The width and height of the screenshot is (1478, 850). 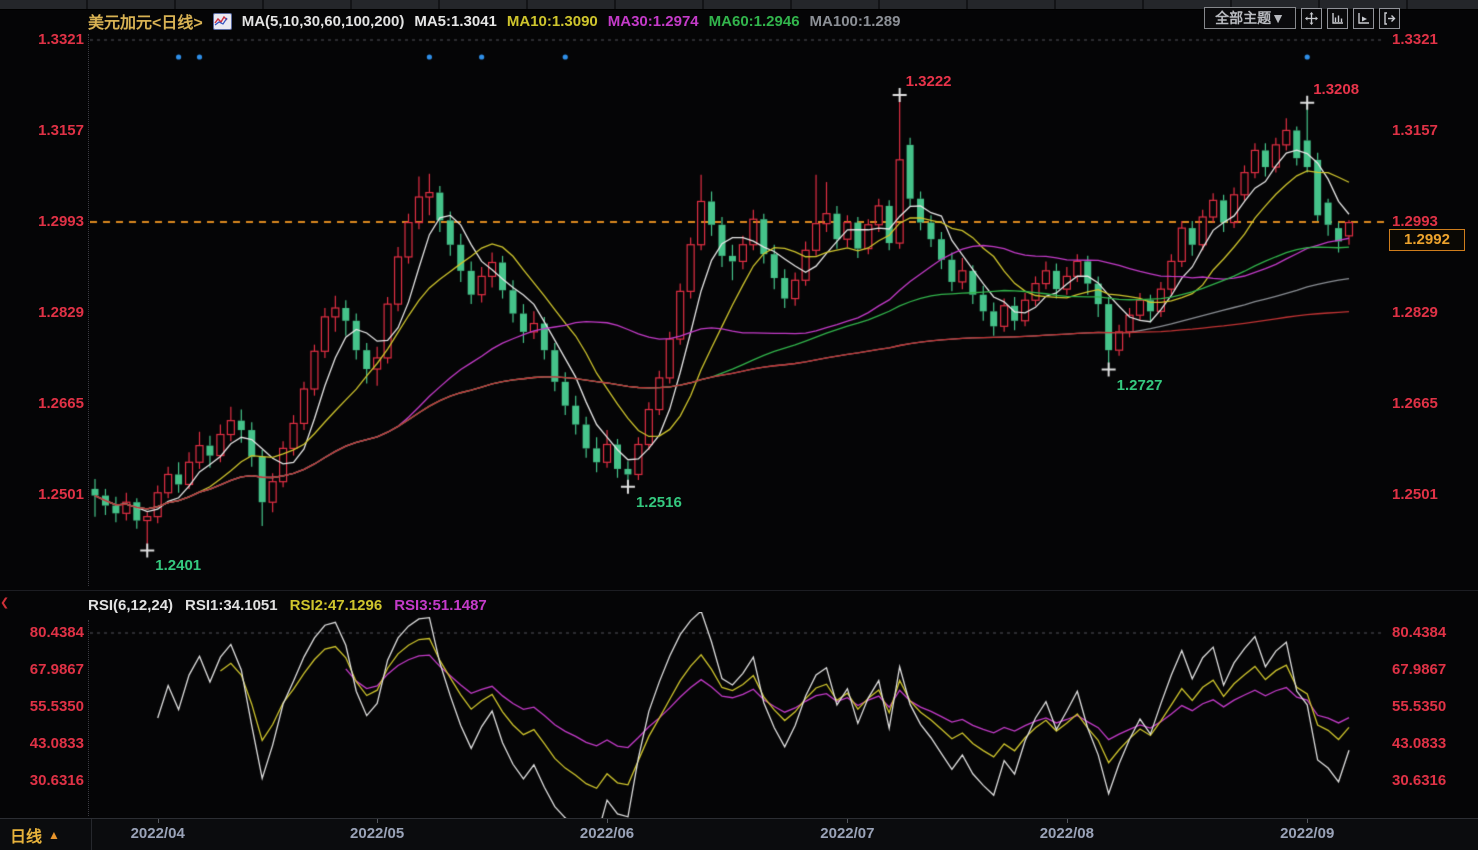 What do you see at coordinates (1389, 18) in the screenshot?
I see `arrow-out-icon` at bounding box center [1389, 18].